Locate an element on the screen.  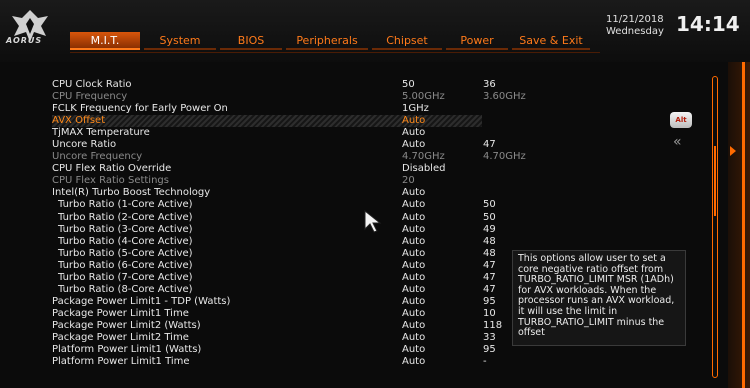
setting-current: 50 is located at coordinates (489, 217).